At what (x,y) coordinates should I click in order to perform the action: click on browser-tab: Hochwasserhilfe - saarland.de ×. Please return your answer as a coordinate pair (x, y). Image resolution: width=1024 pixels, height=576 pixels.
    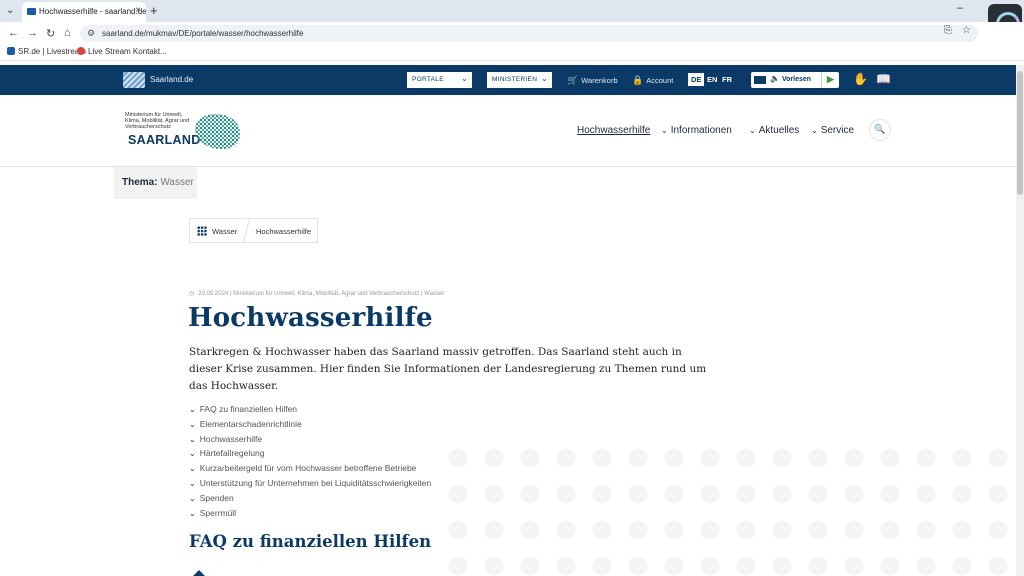
    Looking at the image, I should click on (84, 12).